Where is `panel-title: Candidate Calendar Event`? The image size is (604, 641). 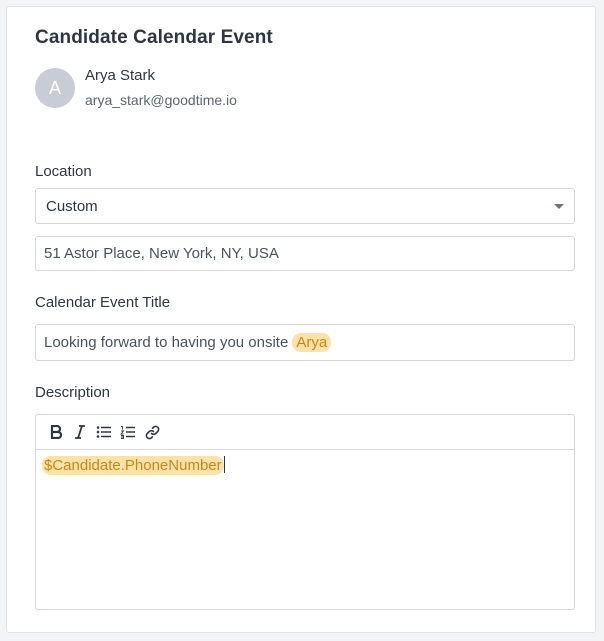 panel-title: Candidate Calendar Event is located at coordinates (154, 37).